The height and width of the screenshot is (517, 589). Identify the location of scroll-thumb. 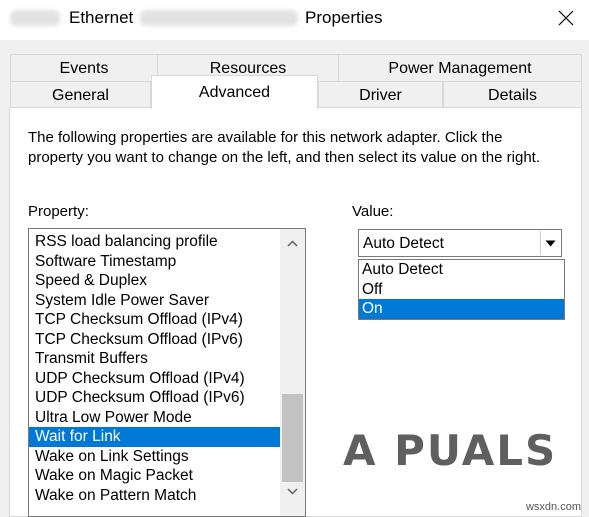
(292, 438).